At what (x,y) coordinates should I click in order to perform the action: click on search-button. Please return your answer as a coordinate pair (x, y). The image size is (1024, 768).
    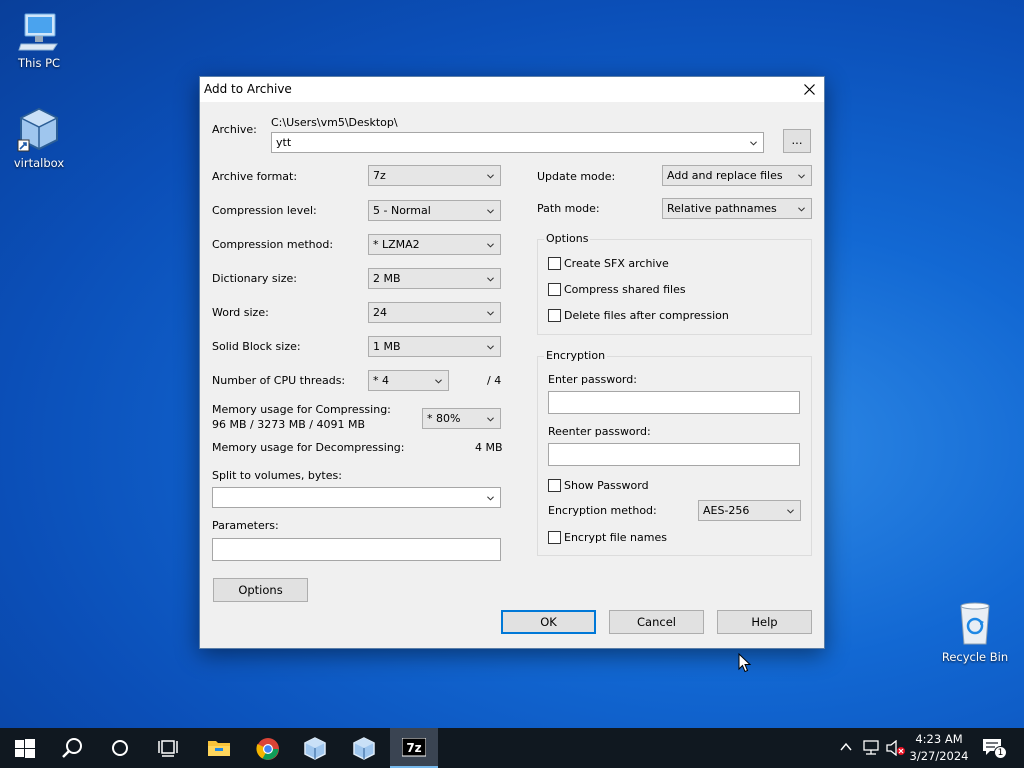
    Looking at the image, I should click on (72, 748).